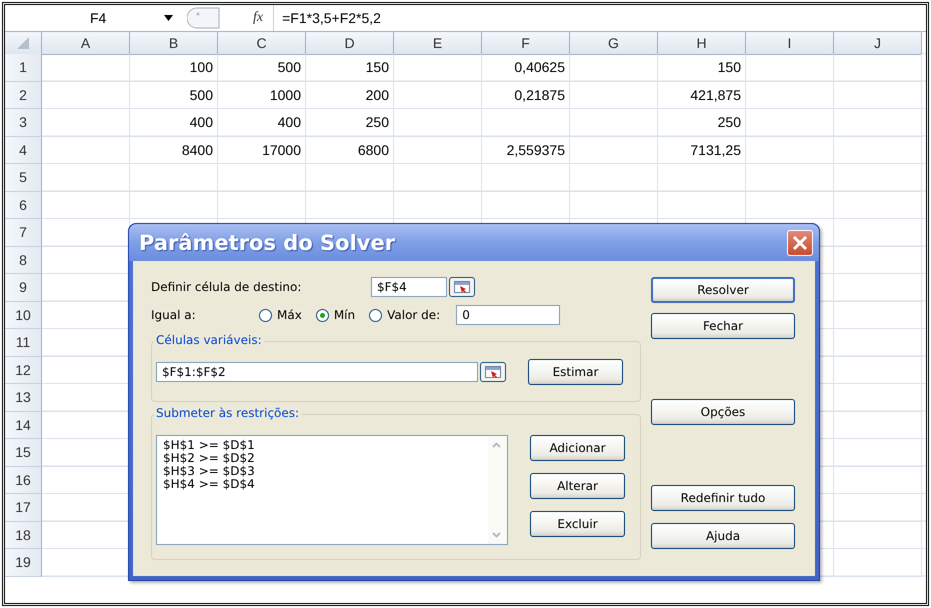 The image size is (931, 608). What do you see at coordinates (204, 18) in the screenshot?
I see `resize-grip-icon` at bounding box center [204, 18].